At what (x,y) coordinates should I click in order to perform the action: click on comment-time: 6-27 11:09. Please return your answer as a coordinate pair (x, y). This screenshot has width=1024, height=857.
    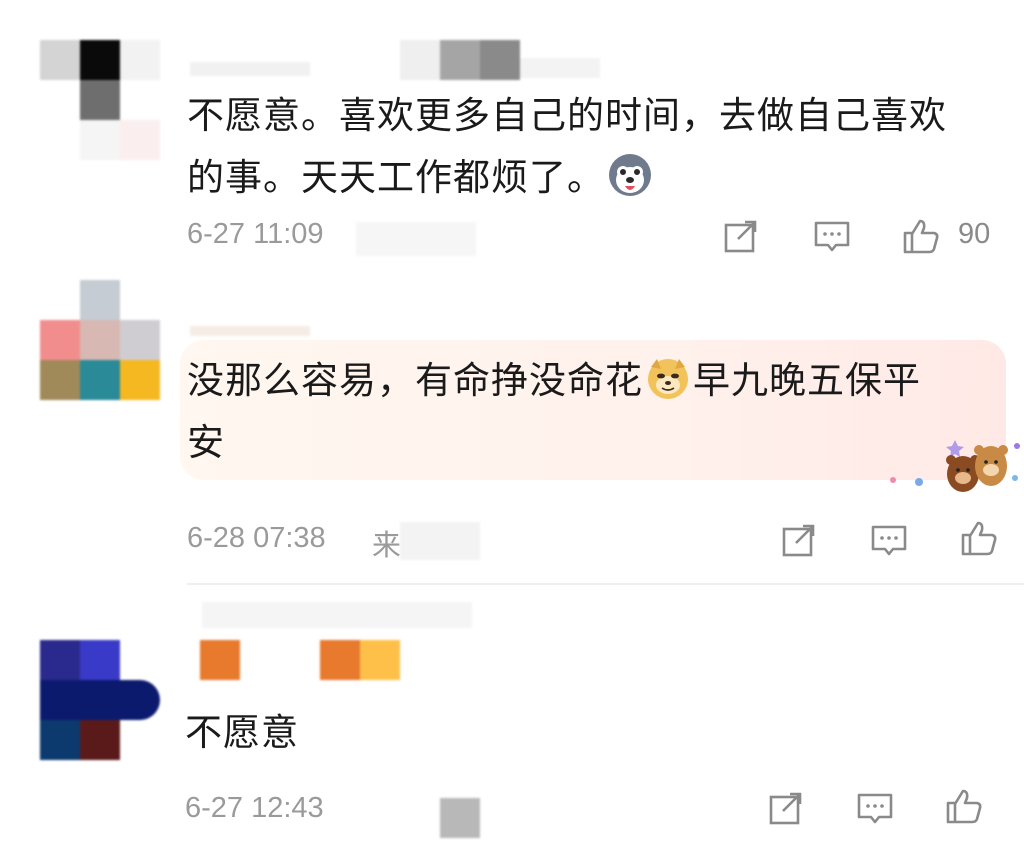
    Looking at the image, I should click on (255, 234).